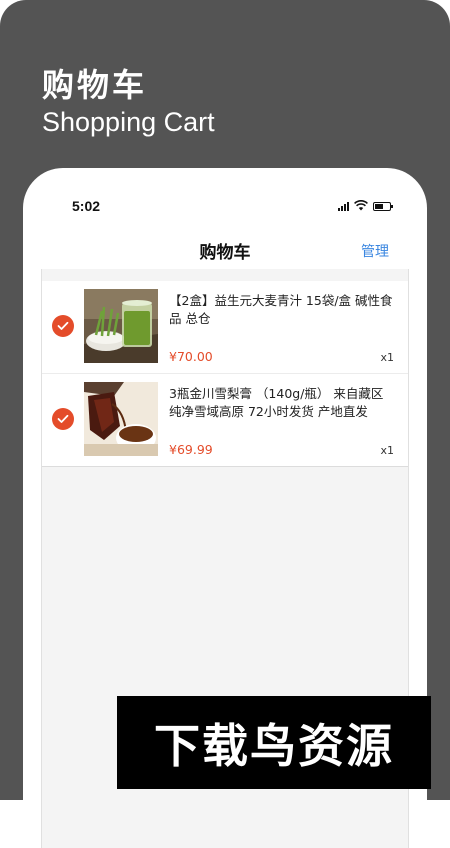 This screenshot has width=450, height=848. What do you see at coordinates (191, 356) in the screenshot?
I see `item-price: ¥70.00` at bounding box center [191, 356].